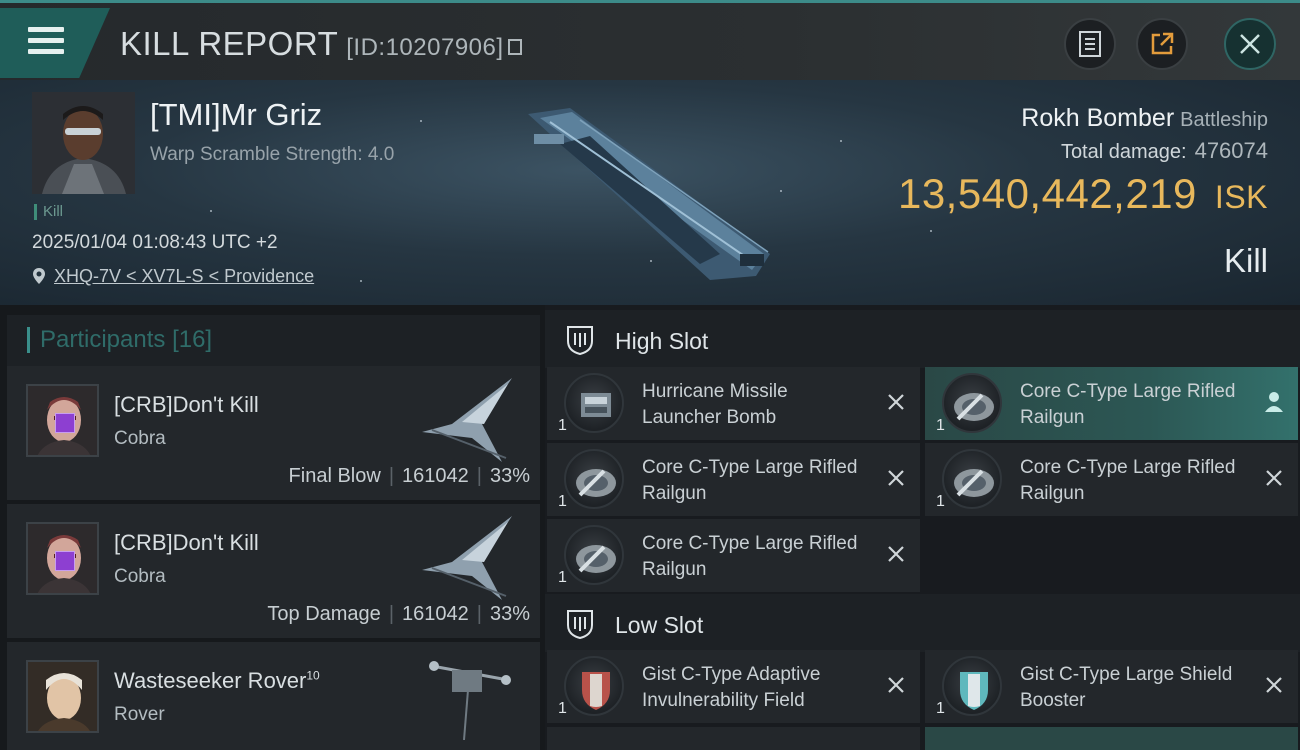 The image size is (1300, 750). What do you see at coordinates (1098, 118) in the screenshot?
I see `ship-name: Rokh Bomber` at bounding box center [1098, 118].